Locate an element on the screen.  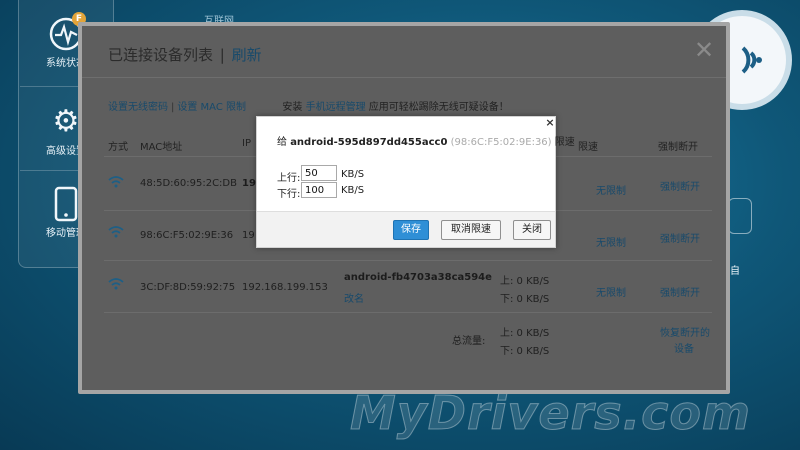
rename-link: 改名 is located at coordinates (354, 297).